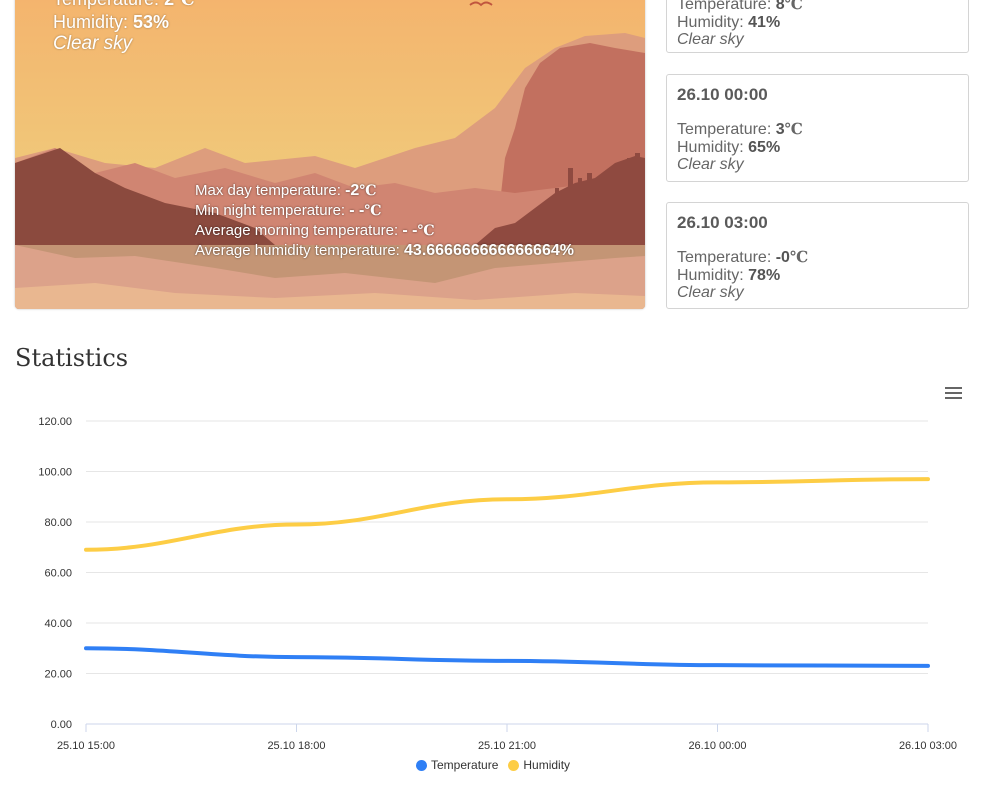 The image size is (983, 793). Describe the element at coordinates (72, 358) in the screenshot. I see `section-title: Statistics` at that location.